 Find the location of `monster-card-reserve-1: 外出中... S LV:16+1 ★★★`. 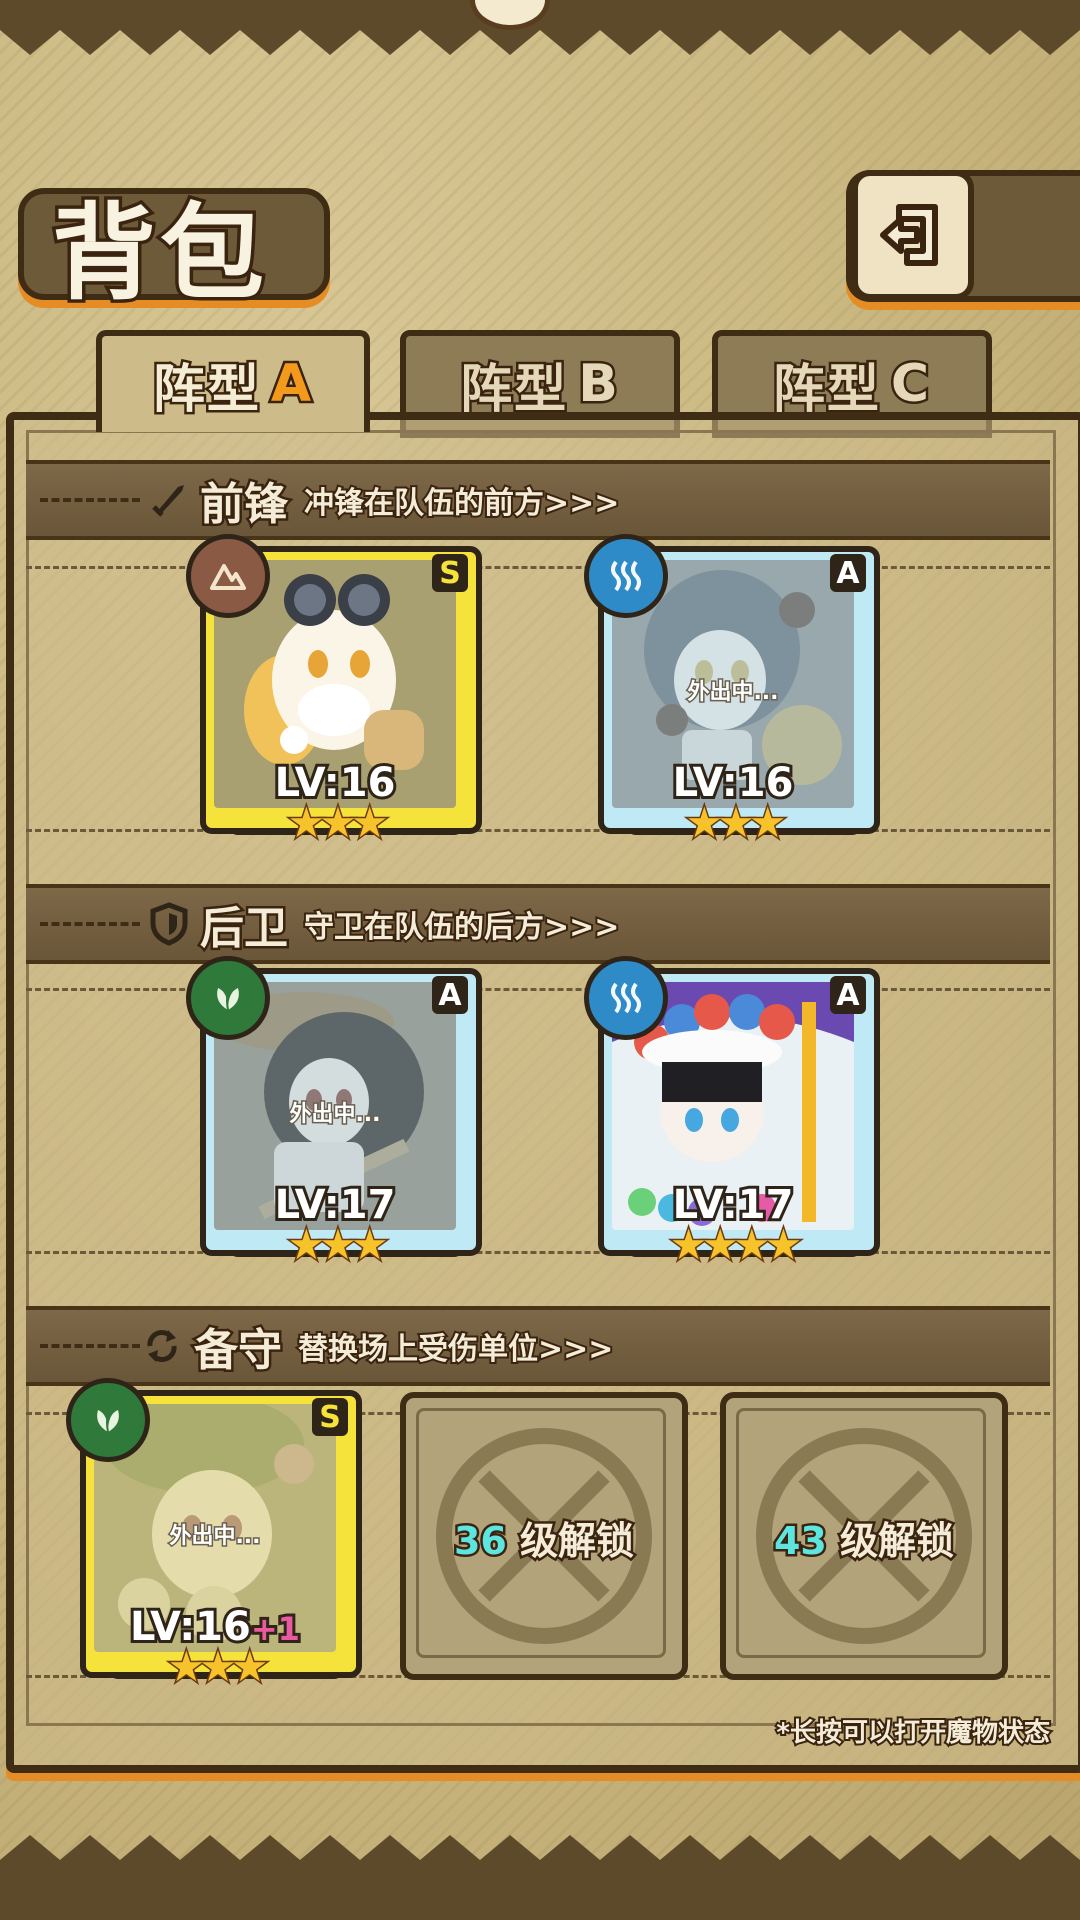

monster-card-reserve-1: 外出中... S LV:16+1 ★★★ is located at coordinates (214, 1533).